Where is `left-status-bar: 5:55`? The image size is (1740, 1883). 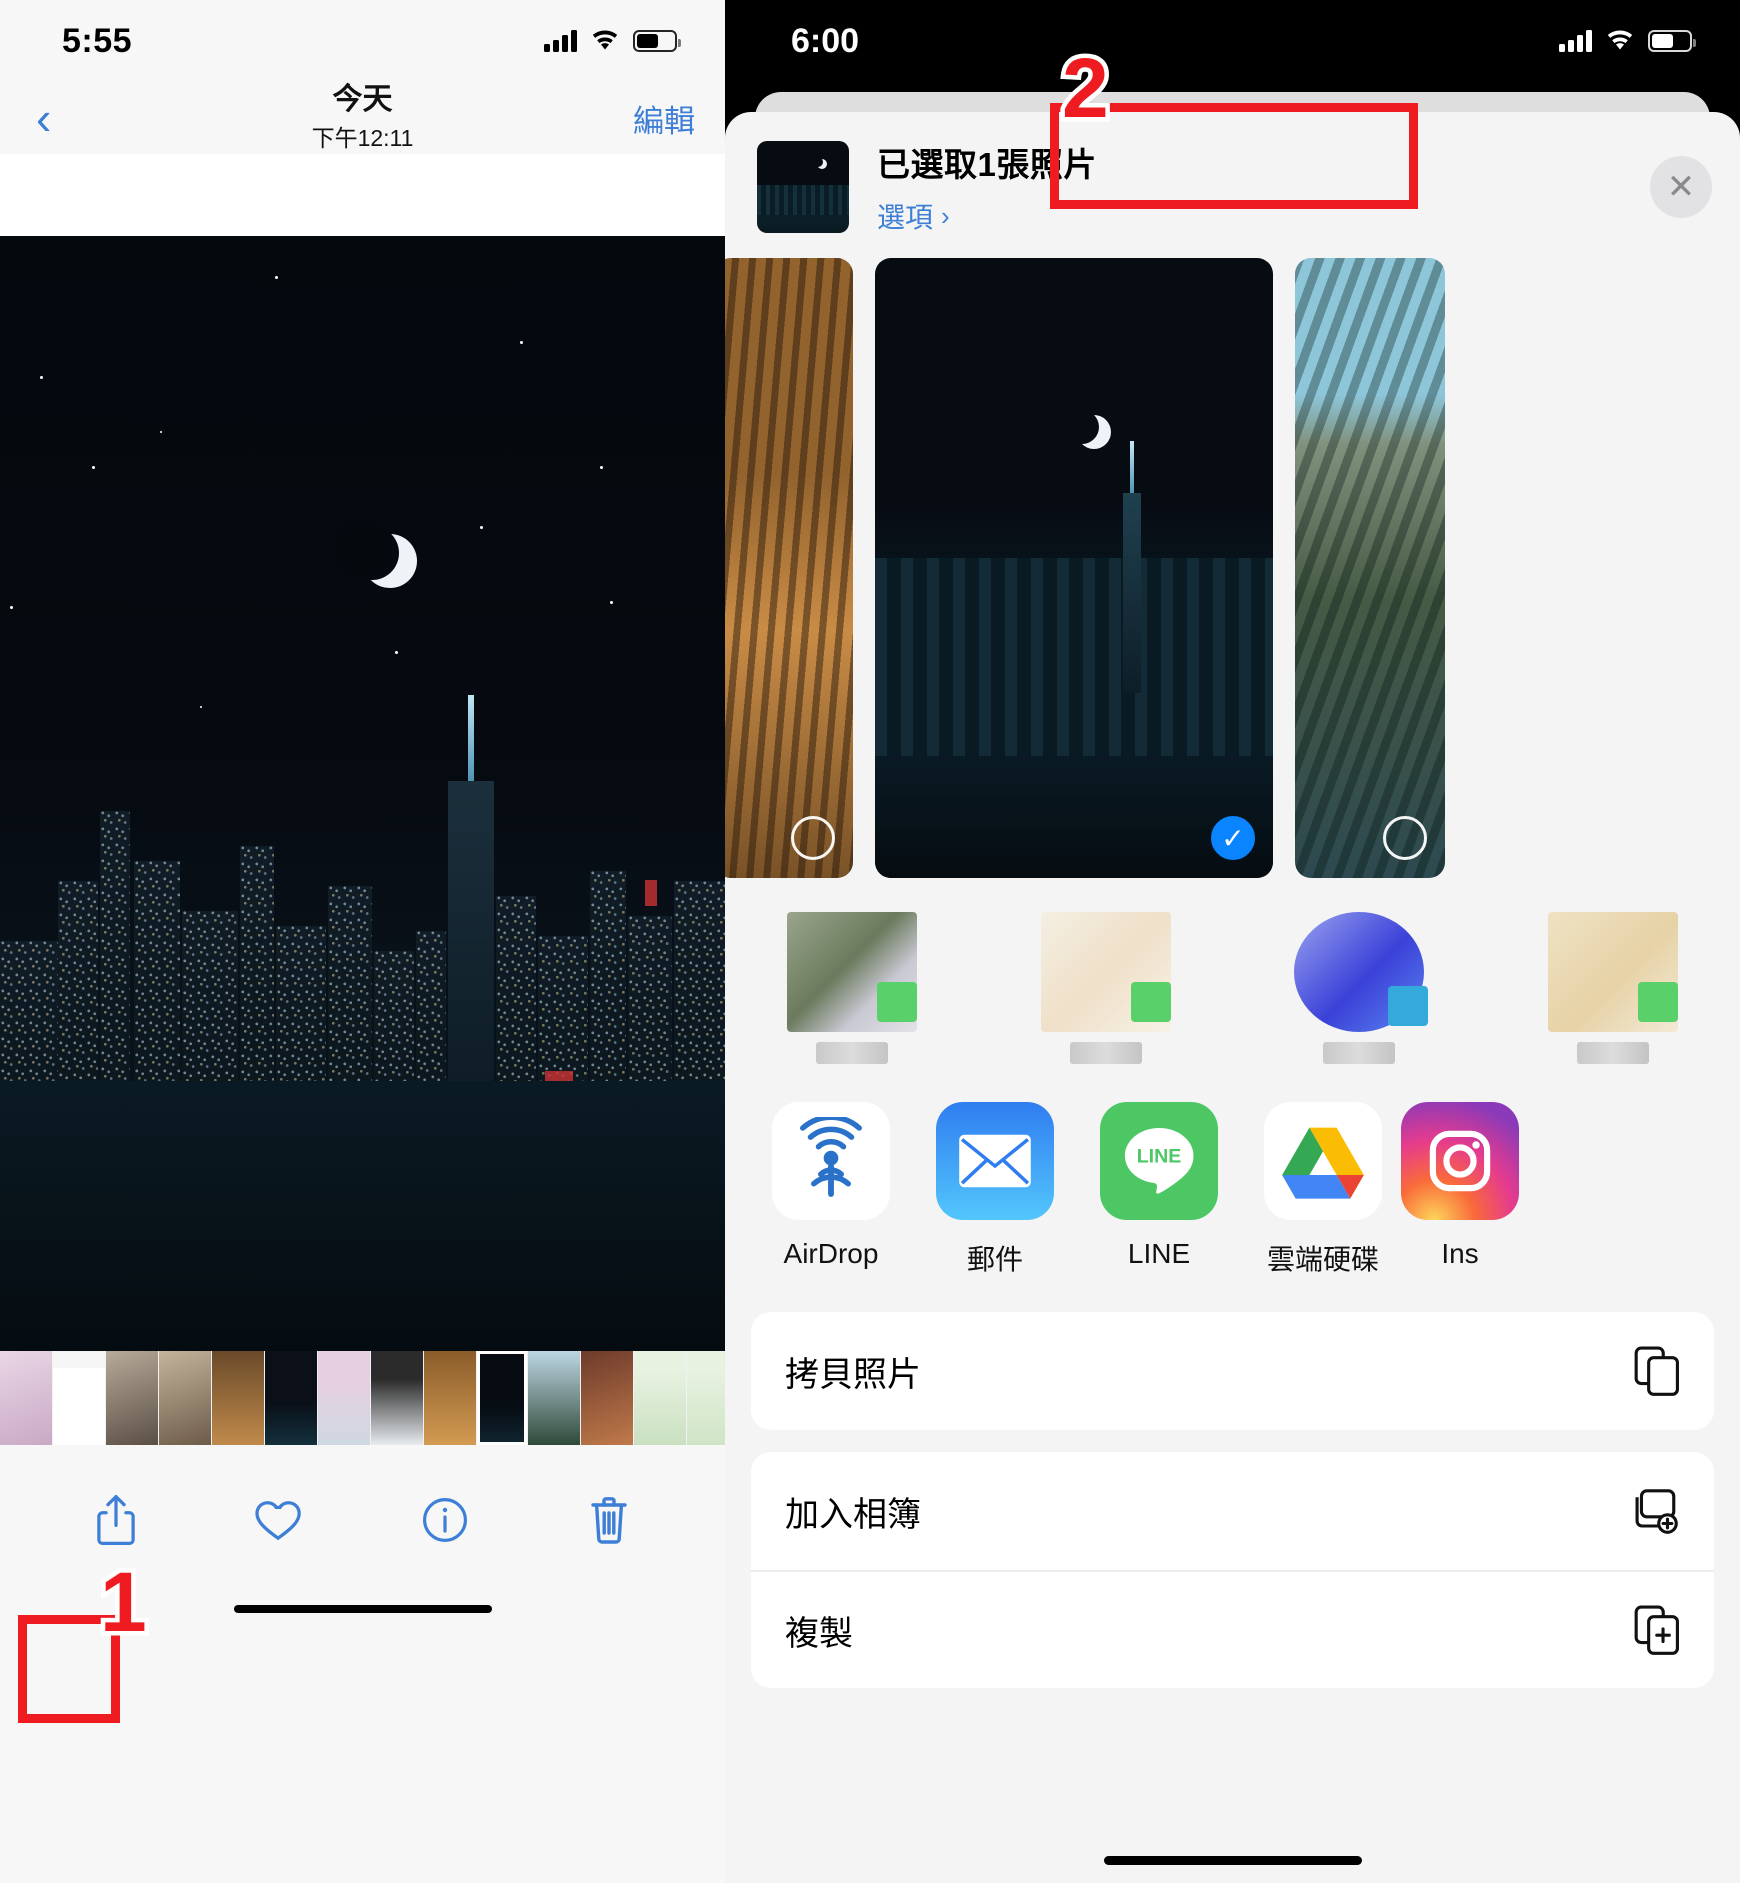 left-status-bar: 5:55 is located at coordinates (362, 41).